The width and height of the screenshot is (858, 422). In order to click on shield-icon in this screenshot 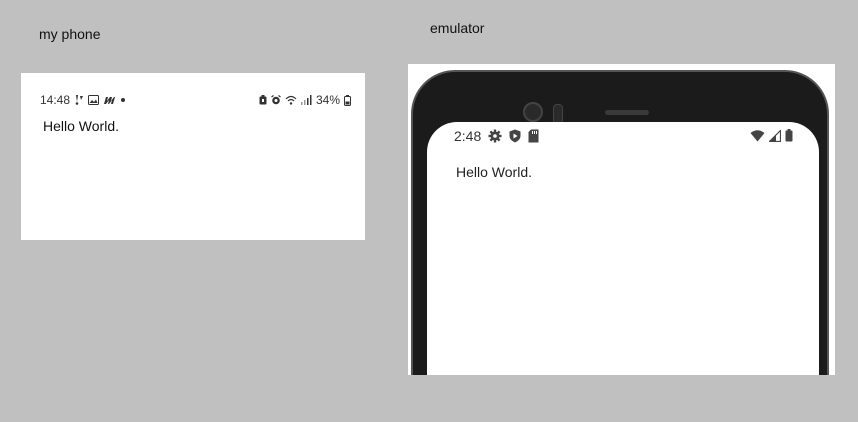, I will do `click(515, 136)`.